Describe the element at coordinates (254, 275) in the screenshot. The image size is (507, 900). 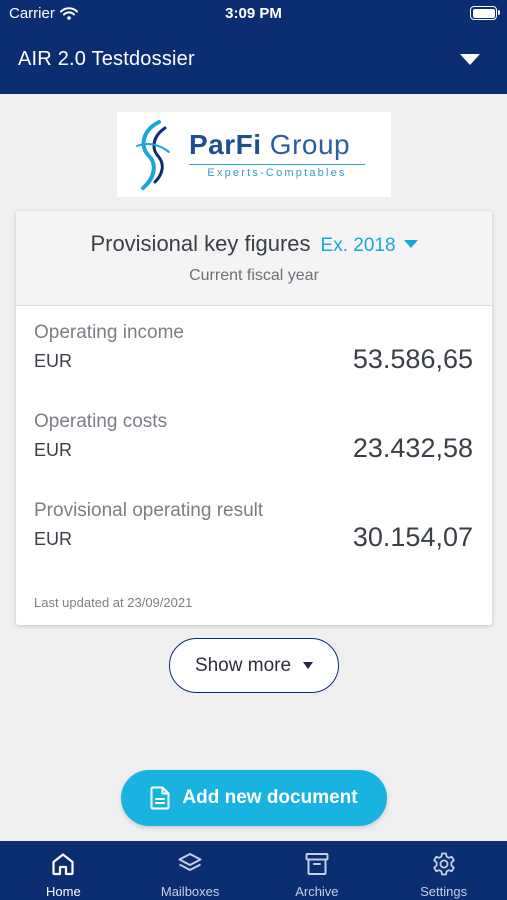
I see `key-figures-subtitle: Current fiscal year` at that location.